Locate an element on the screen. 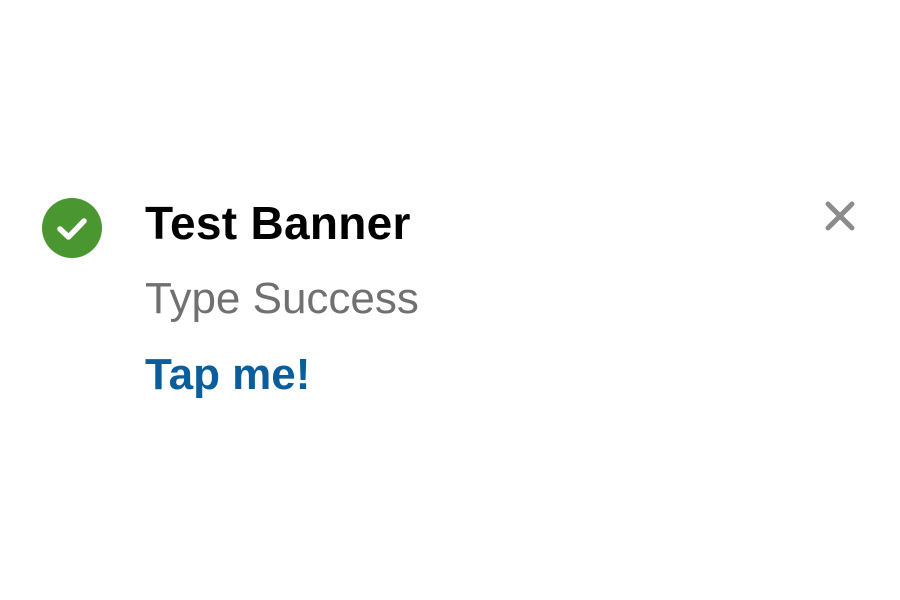  banner-subtitle: Type Success is located at coordinates (282, 298).